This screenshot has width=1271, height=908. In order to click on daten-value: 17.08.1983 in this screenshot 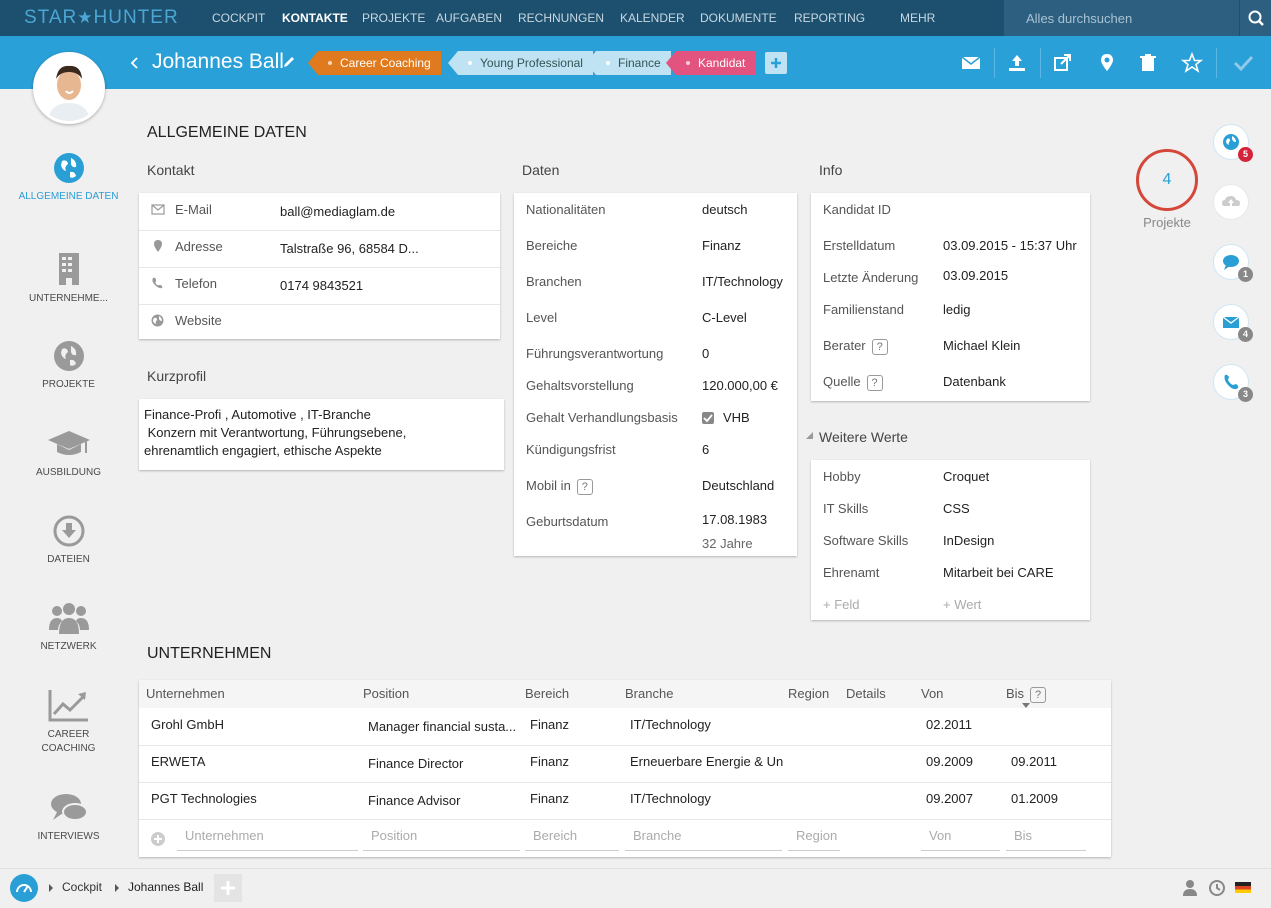, I will do `click(734, 519)`.